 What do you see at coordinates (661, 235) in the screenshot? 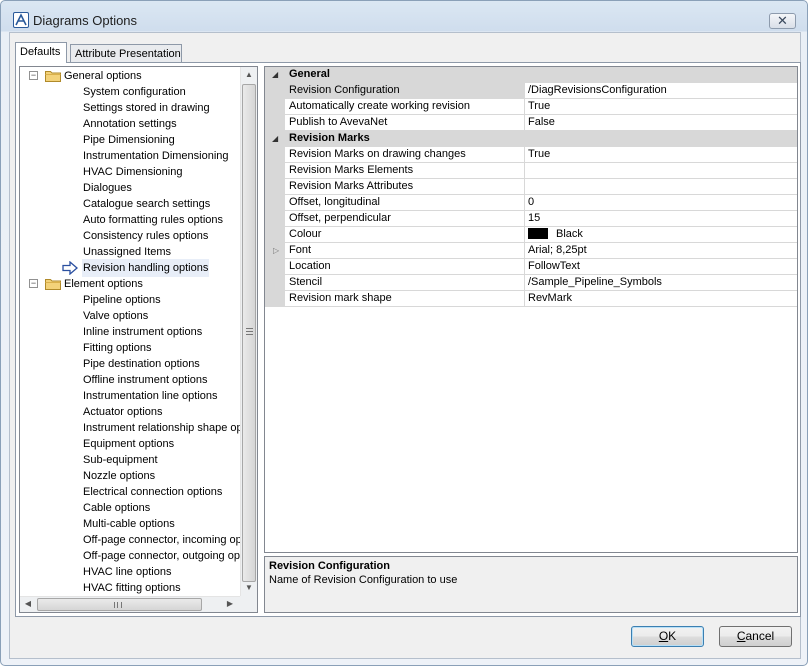
I see `property-value: Black` at bounding box center [661, 235].